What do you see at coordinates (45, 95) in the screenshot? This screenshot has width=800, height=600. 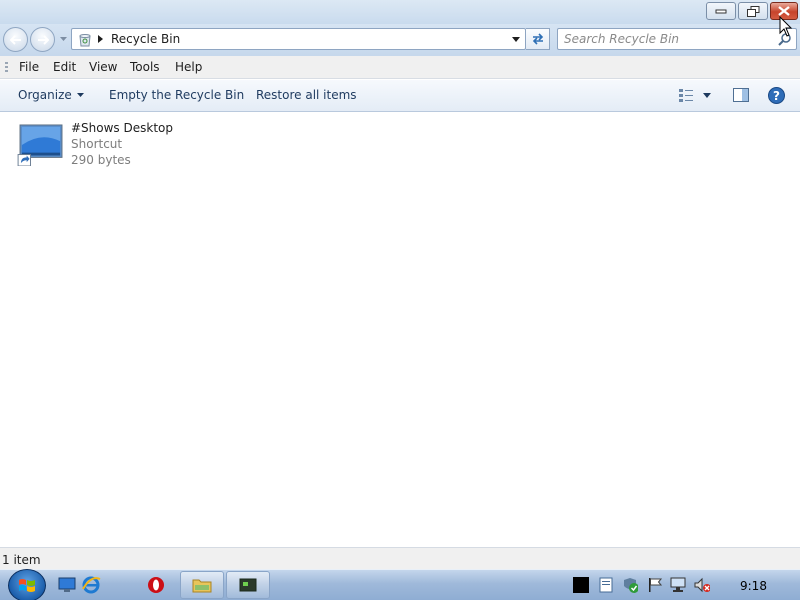 I see `organize-label: Organize` at bounding box center [45, 95].